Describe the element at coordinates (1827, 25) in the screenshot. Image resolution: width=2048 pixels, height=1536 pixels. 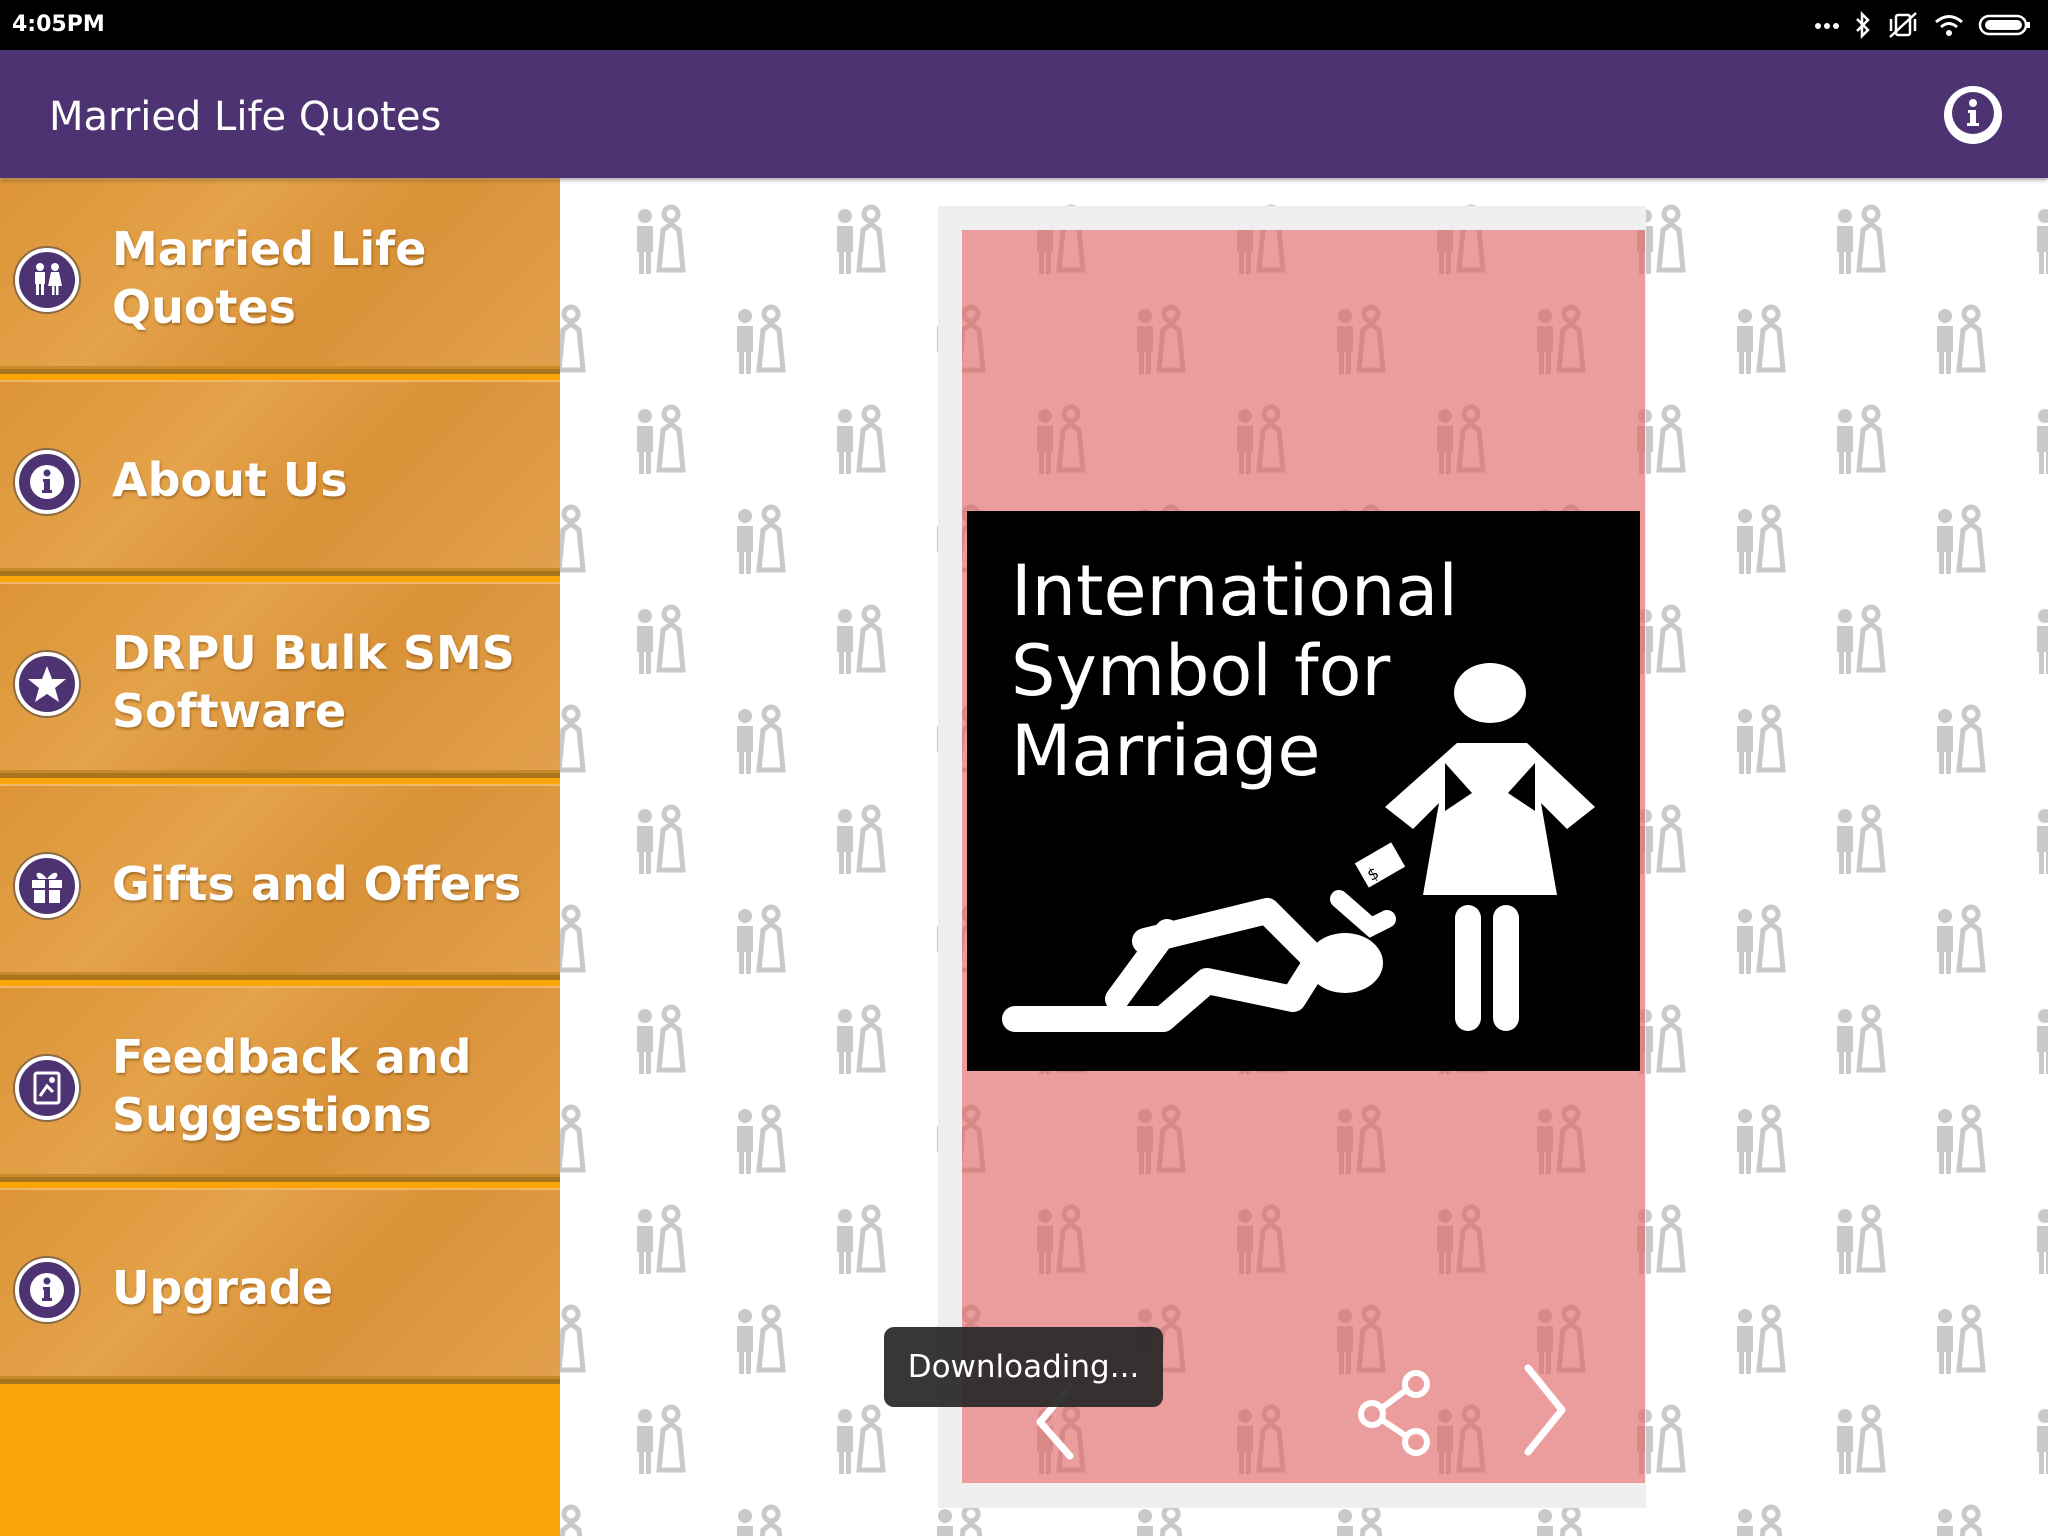
I see `more-dots-icon` at that location.